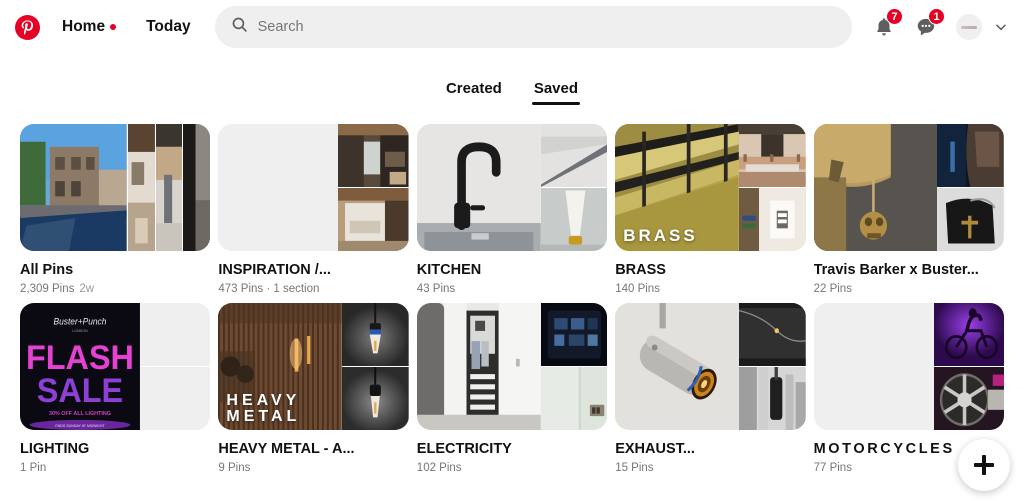  What do you see at coordinates (969, 27) in the screenshot?
I see `avatar` at bounding box center [969, 27].